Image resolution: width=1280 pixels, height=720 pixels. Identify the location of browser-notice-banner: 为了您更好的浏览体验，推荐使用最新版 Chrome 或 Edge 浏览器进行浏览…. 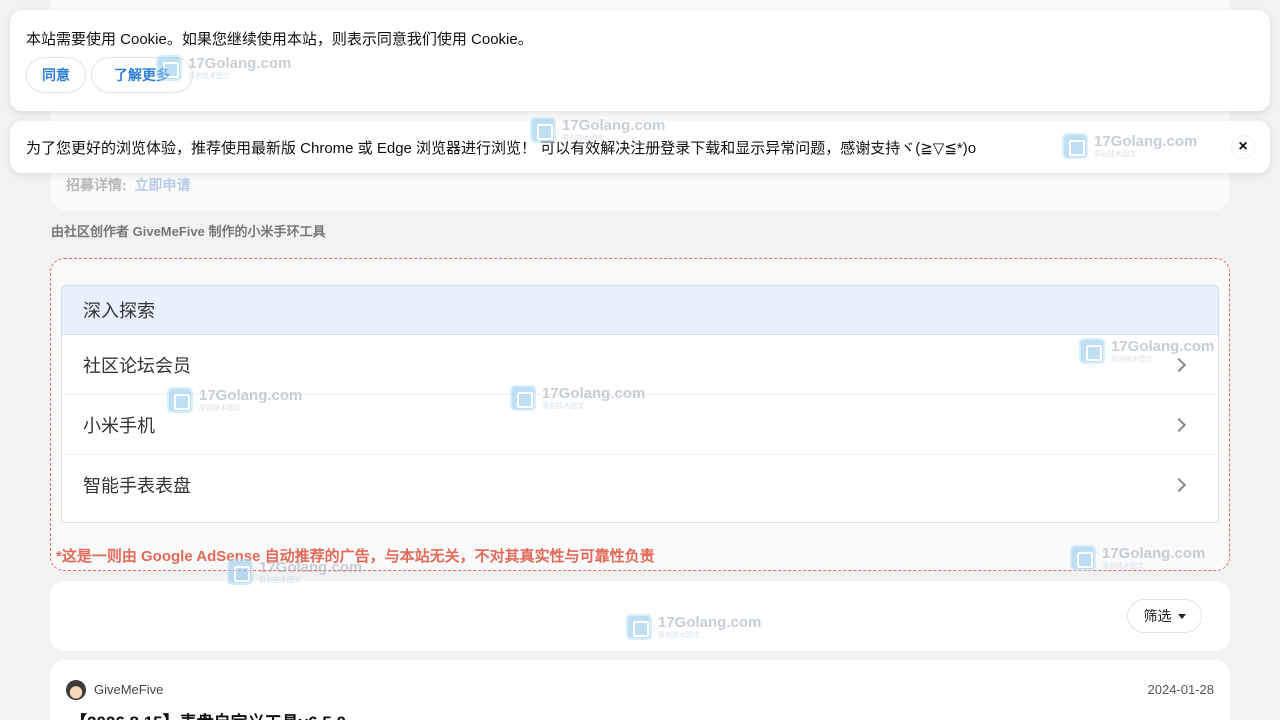
(640, 147).